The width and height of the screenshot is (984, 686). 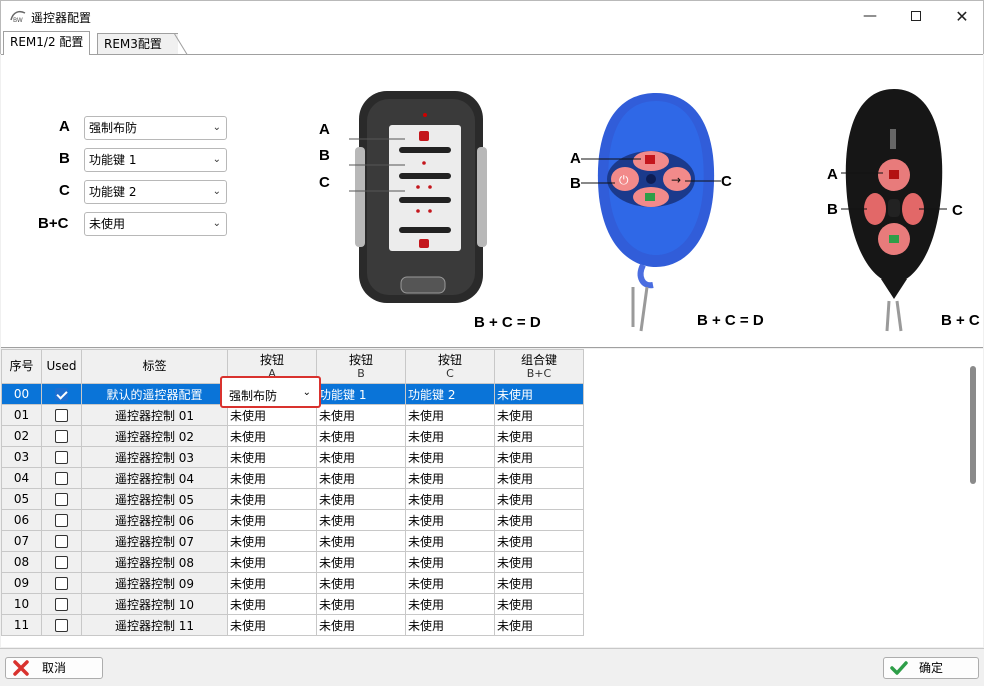 I want to click on col-header-button-c: 按钮 C, so click(x=450, y=366).